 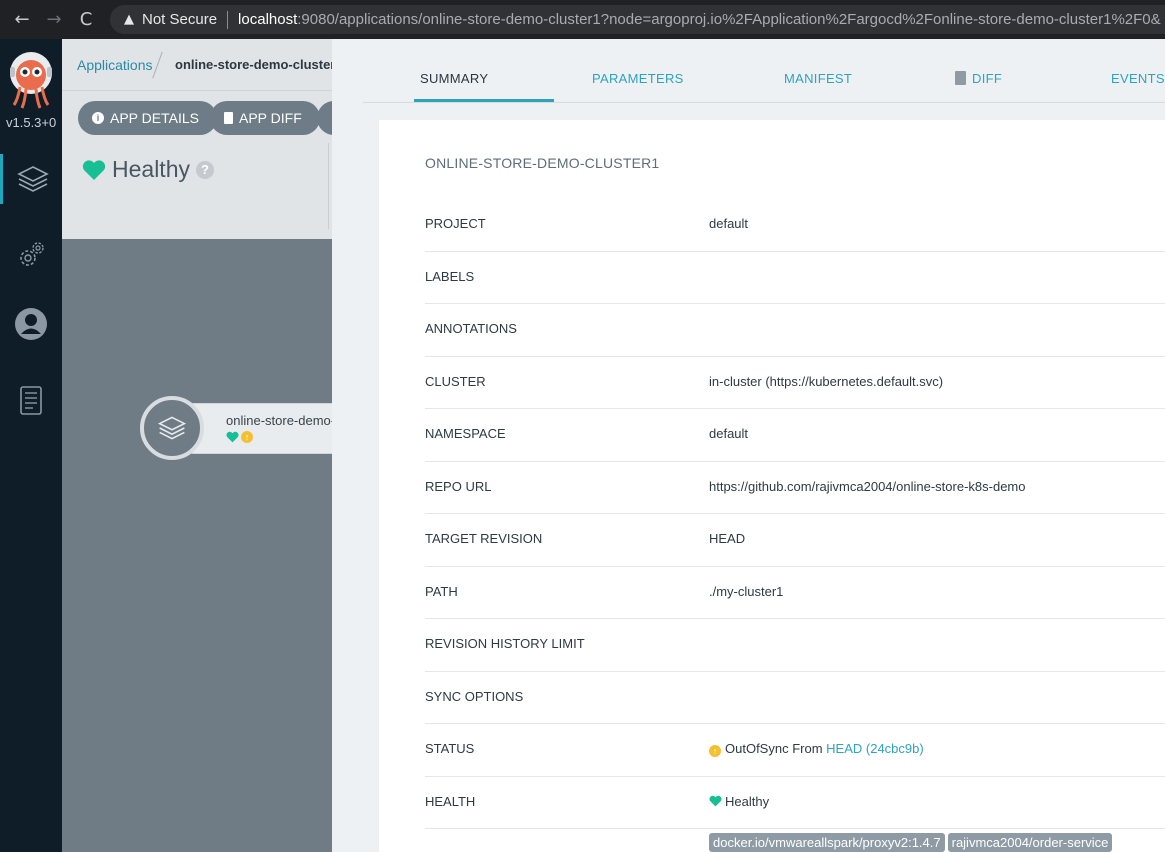 I want to click on app-details-button: i APP DETAILS, so click(x=147, y=118).